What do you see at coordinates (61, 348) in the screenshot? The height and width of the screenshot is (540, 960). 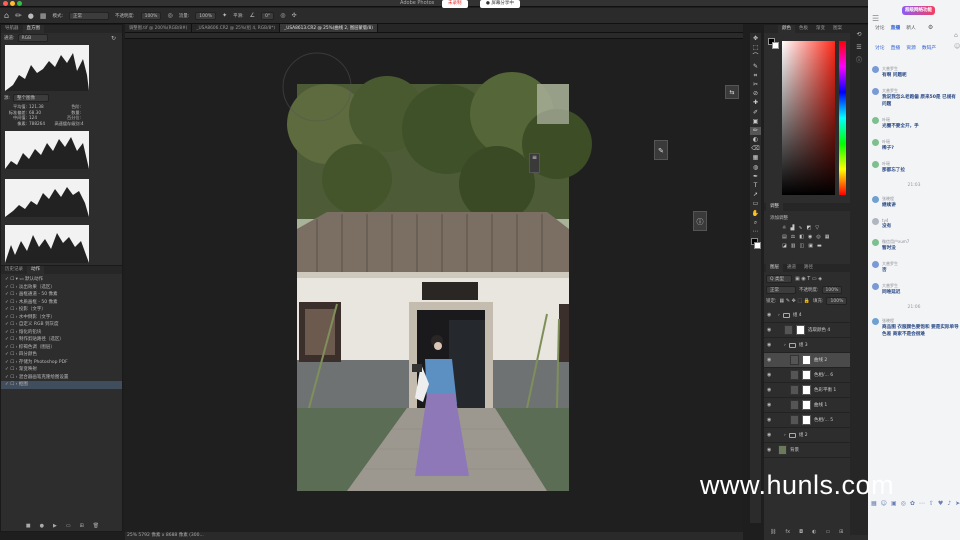 I see `action-item: ✓ ☐ › 棕褐色调（图层）` at bounding box center [61, 348].